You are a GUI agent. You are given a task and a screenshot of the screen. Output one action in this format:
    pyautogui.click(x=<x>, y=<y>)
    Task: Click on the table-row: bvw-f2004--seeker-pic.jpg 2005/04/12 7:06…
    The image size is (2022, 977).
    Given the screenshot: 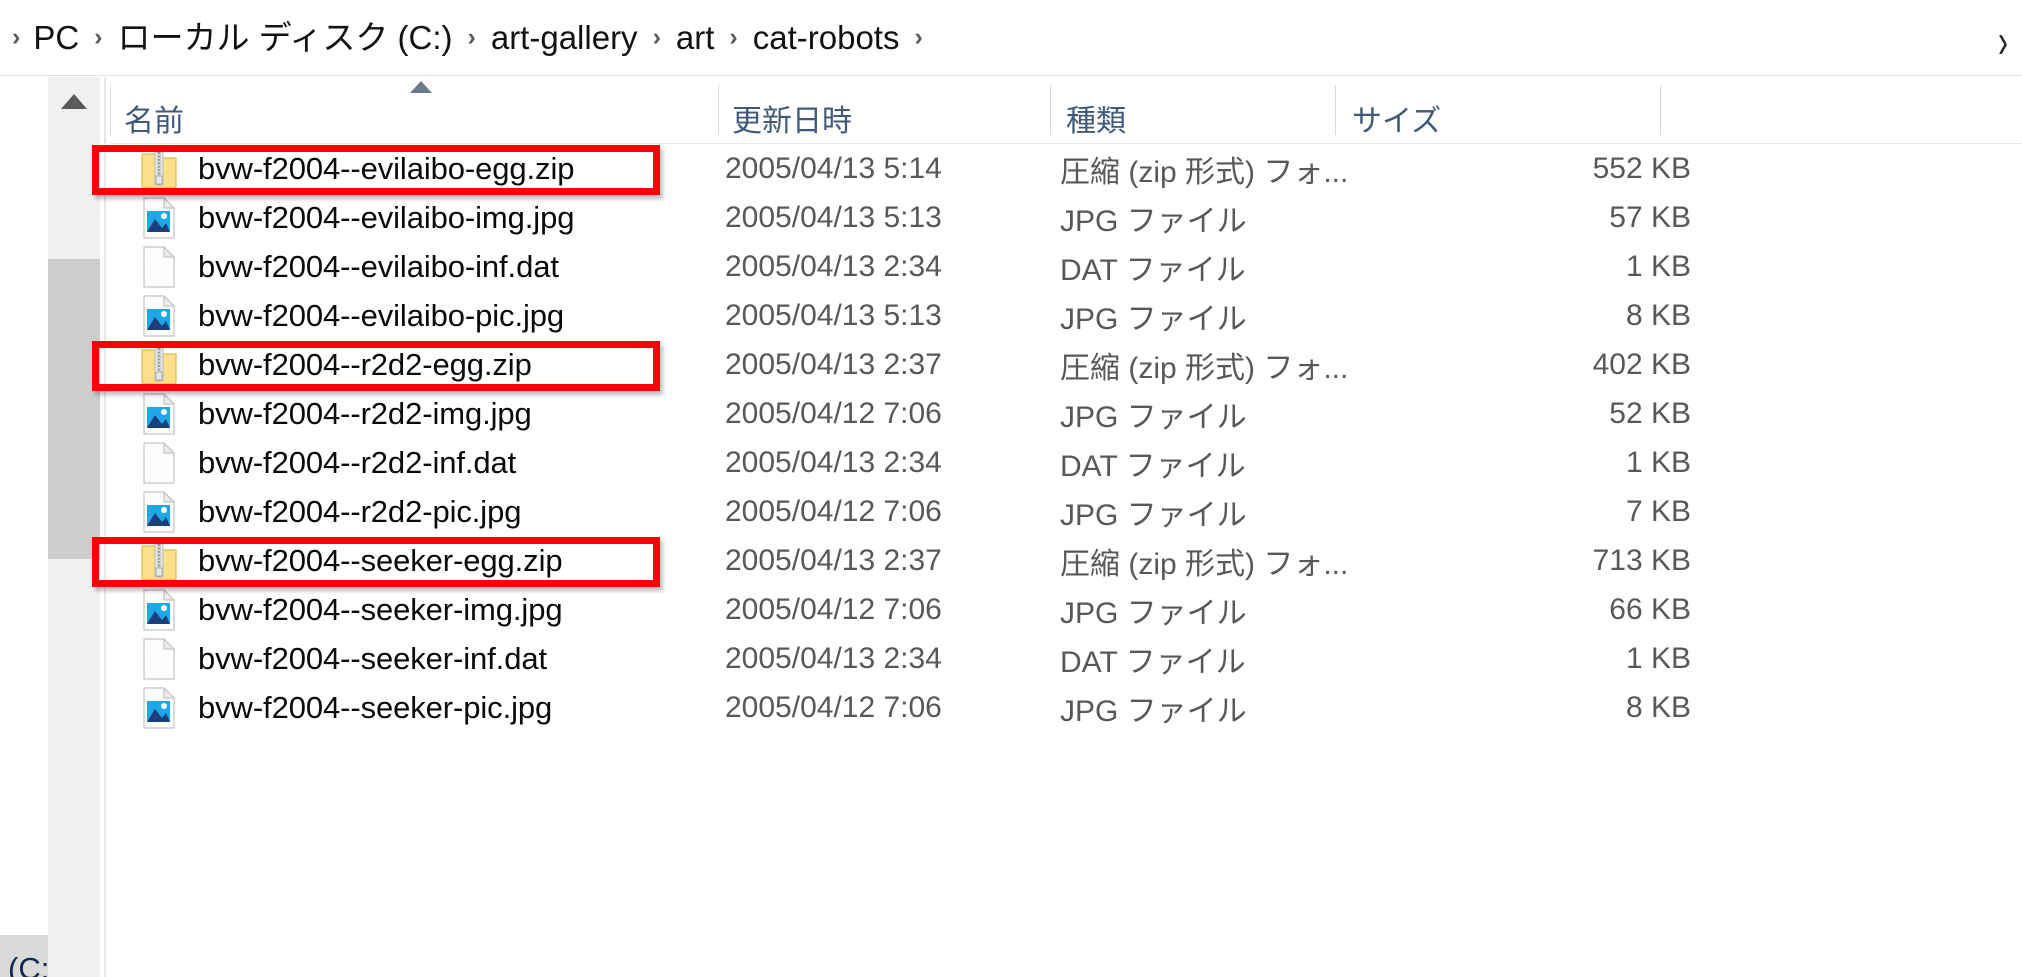 What is the action you would take?
    pyautogui.click(x=1066, y=707)
    